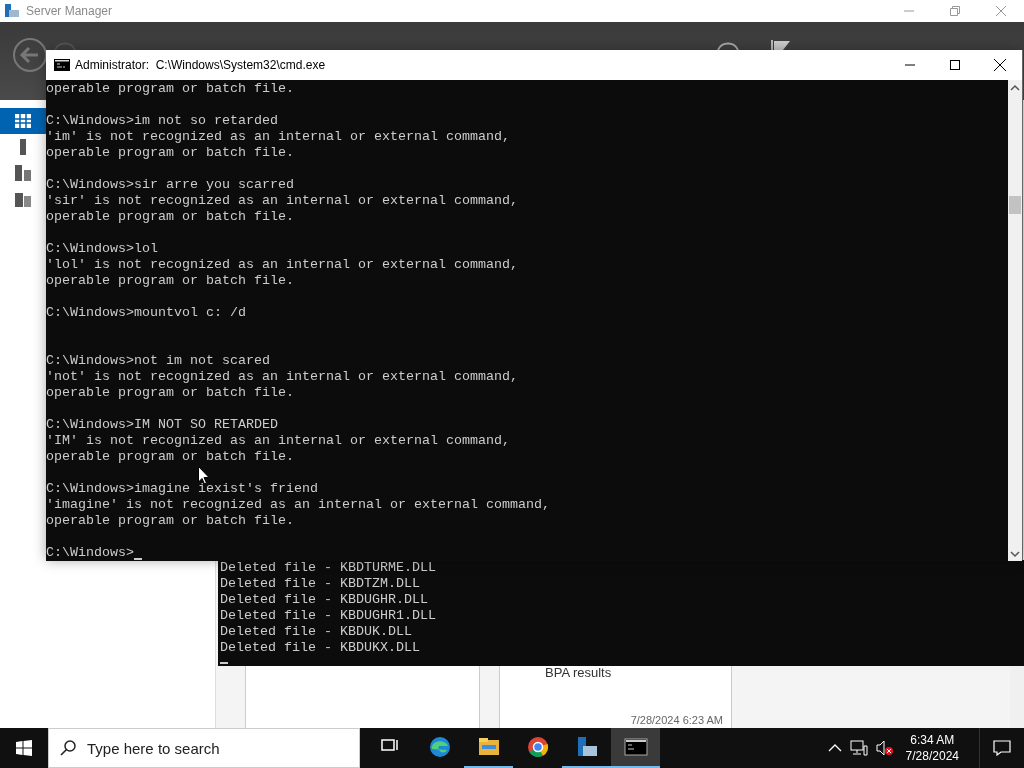 The width and height of the screenshot is (1024, 768). What do you see at coordinates (90, 553) in the screenshot?
I see `command-prompt: C:\Windows>` at bounding box center [90, 553].